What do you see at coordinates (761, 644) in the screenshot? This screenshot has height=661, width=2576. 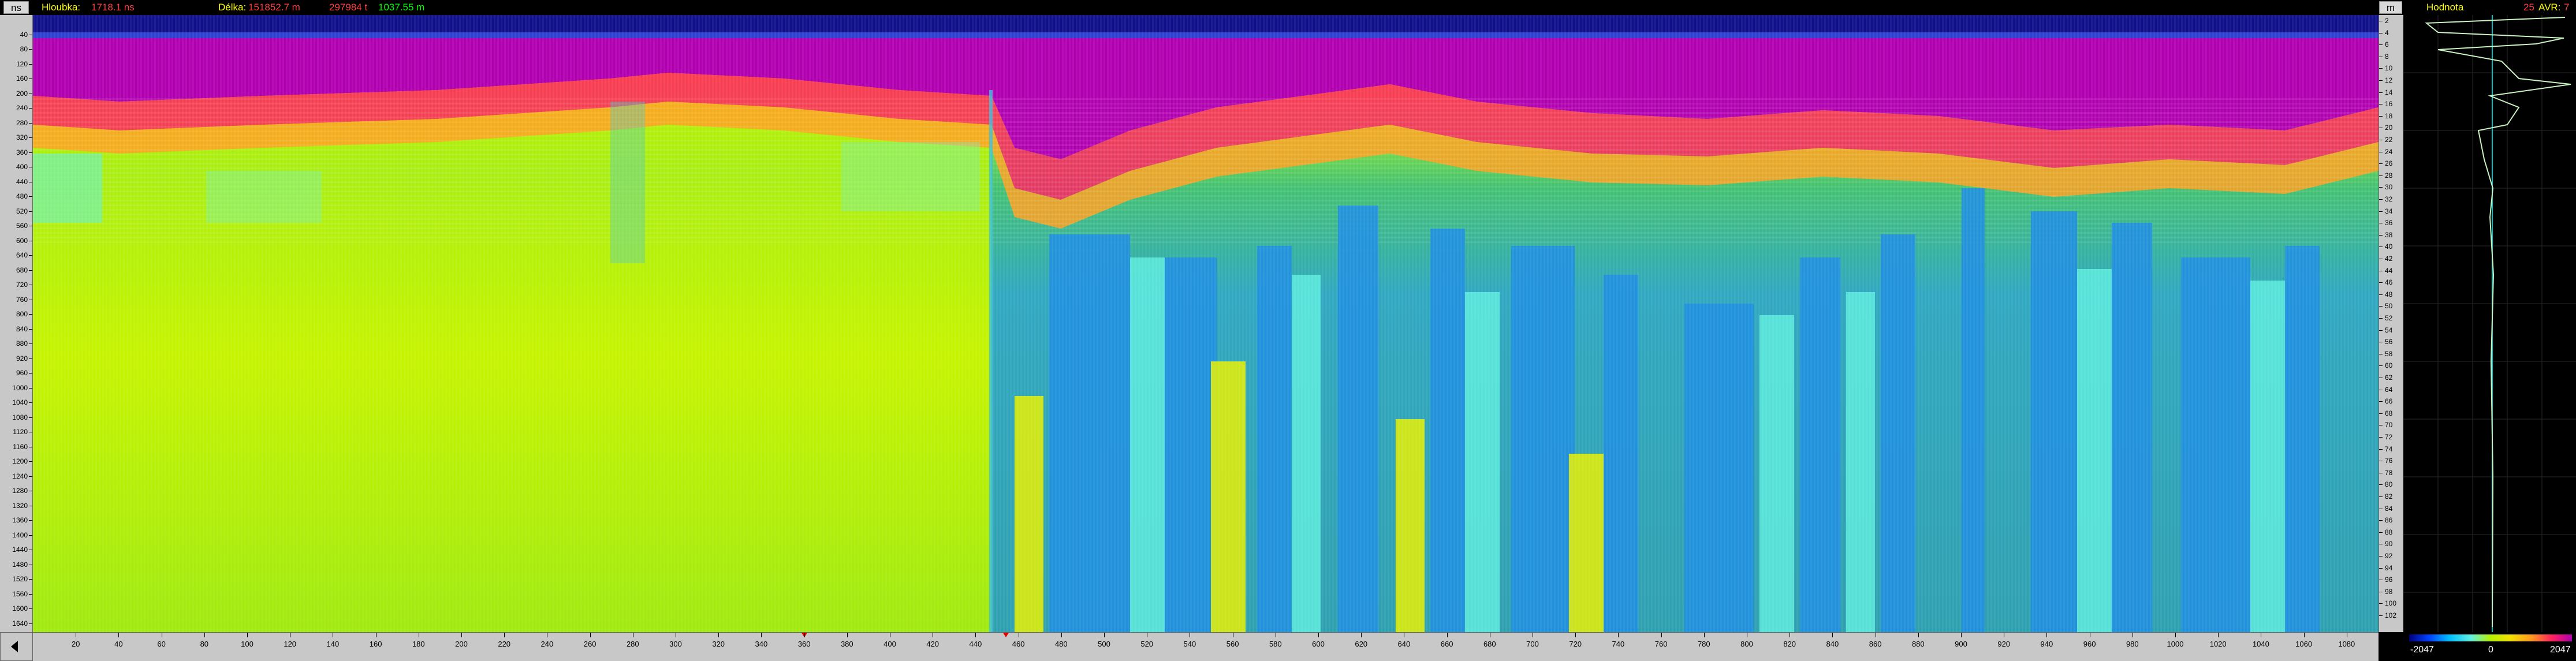 I see `distance-tick-label: 340` at bounding box center [761, 644].